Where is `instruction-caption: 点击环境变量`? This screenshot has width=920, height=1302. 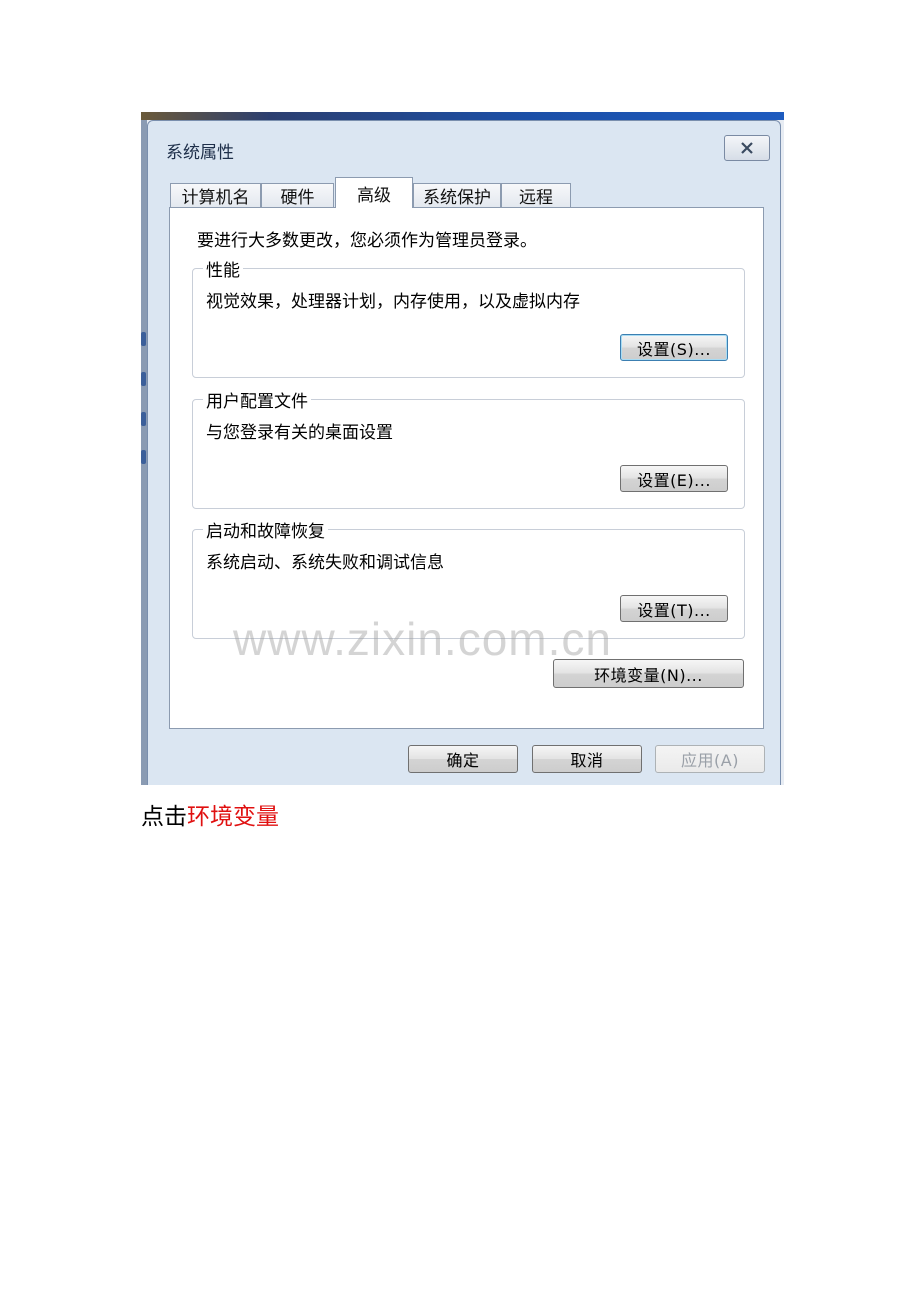 instruction-caption: 点击环境变量 is located at coordinates (210, 814).